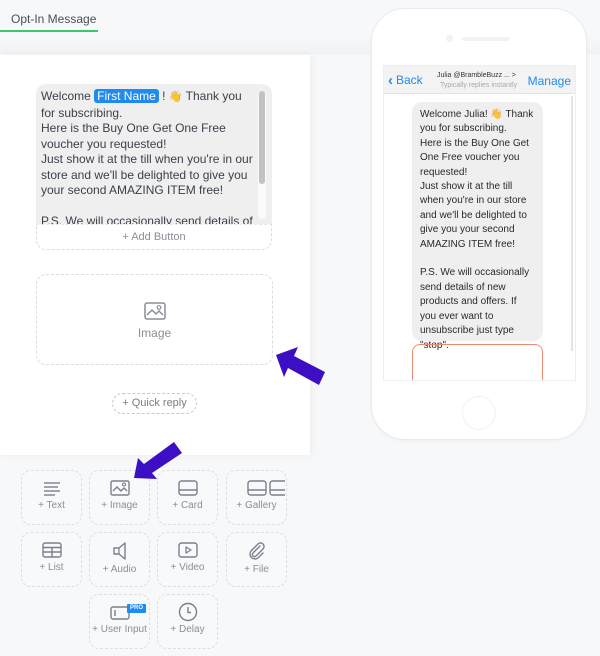 The image size is (600, 656). Describe the element at coordinates (256, 551) in the screenshot. I see `paperclip-icon` at that location.